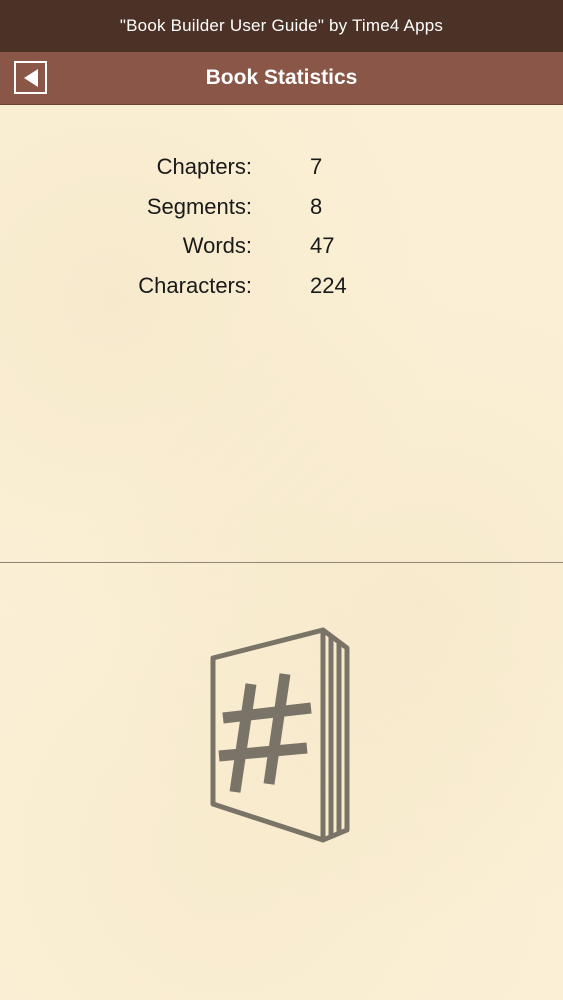 The image size is (563, 1000). I want to click on page-title: Book Statistics, so click(281, 77).